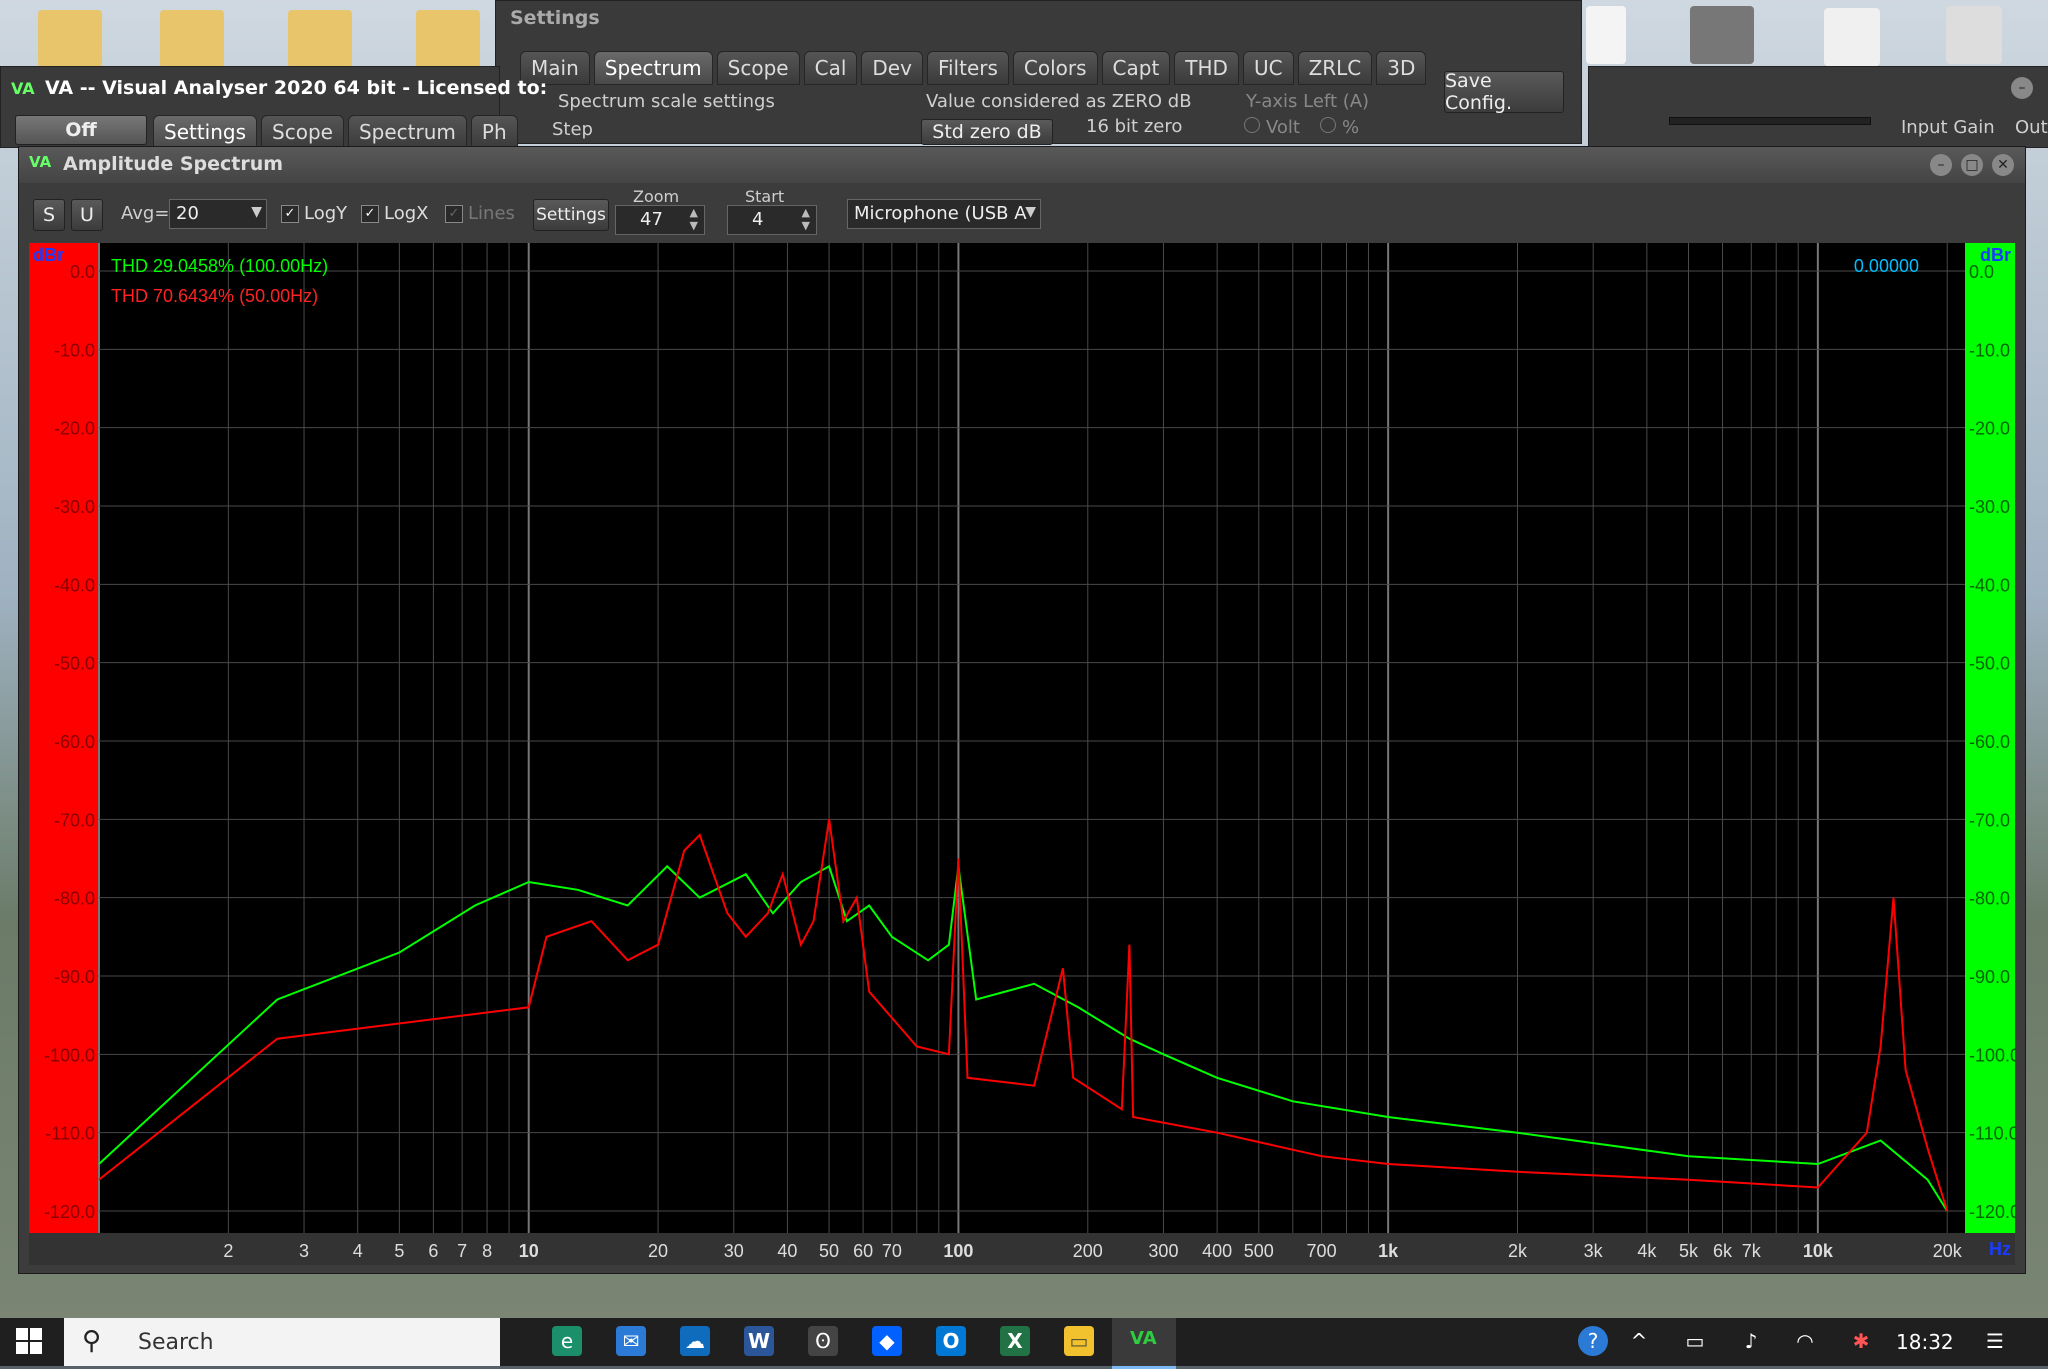 The height and width of the screenshot is (1369, 2048). What do you see at coordinates (187, 213) in the screenshot?
I see `avg-value: 20` at bounding box center [187, 213].